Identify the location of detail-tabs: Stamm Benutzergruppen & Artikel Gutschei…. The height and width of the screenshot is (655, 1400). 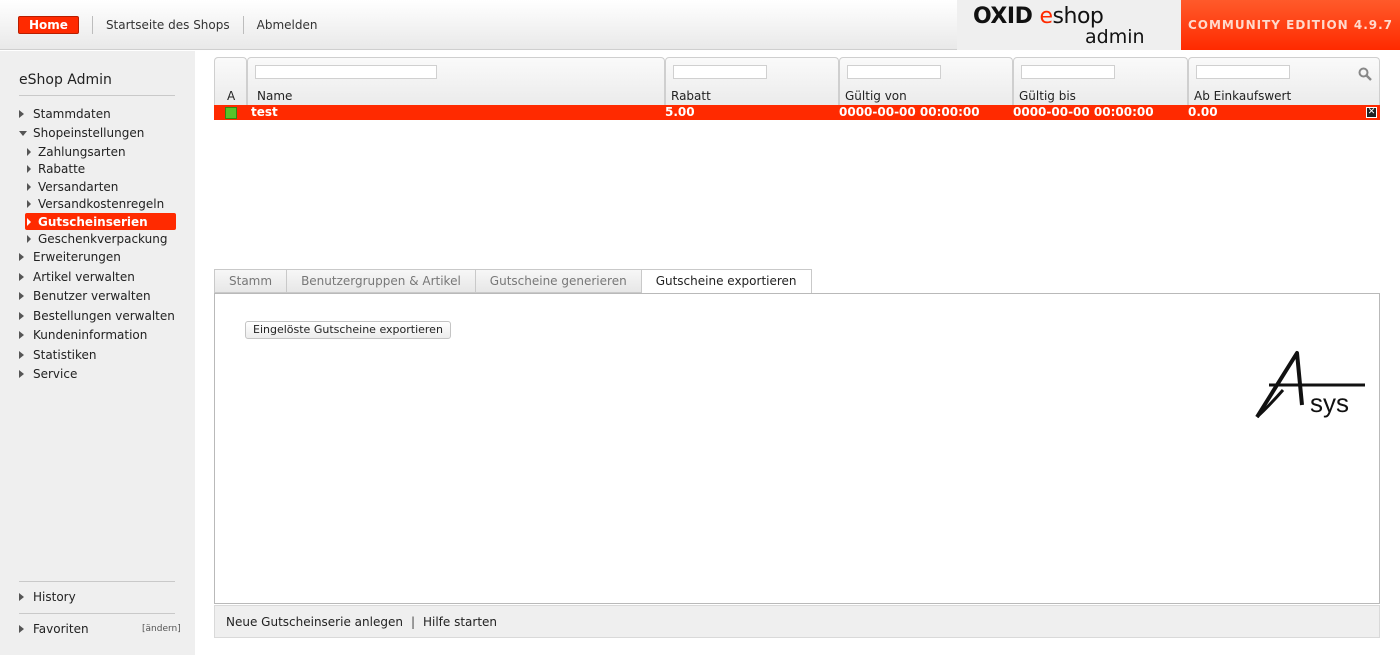
(513, 281).